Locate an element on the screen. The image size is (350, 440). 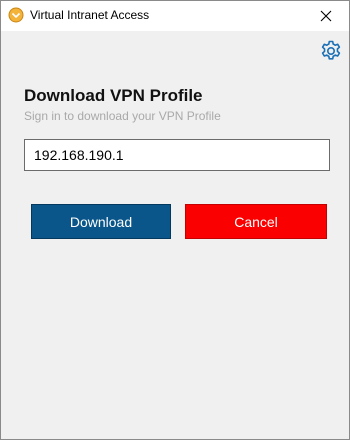
vpn-app-icon is located at coordinates (16, 15).